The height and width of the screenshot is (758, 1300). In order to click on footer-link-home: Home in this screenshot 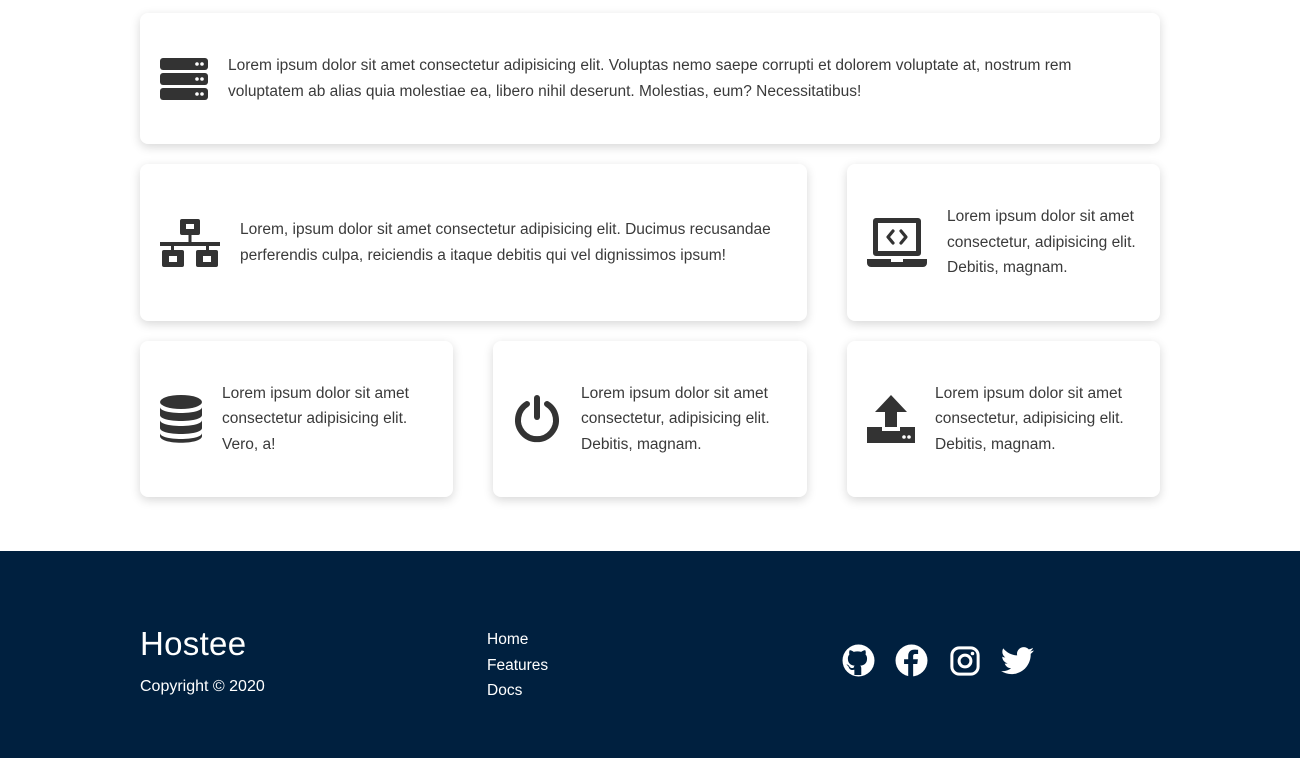, I will do `click(517, 640)`.